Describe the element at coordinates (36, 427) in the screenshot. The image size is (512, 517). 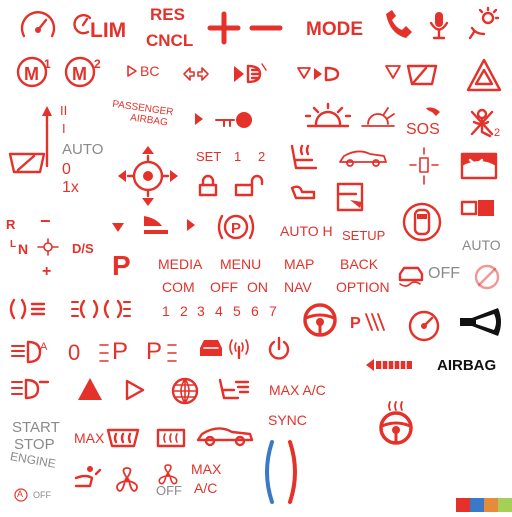
I see `start-label: START` at that location.